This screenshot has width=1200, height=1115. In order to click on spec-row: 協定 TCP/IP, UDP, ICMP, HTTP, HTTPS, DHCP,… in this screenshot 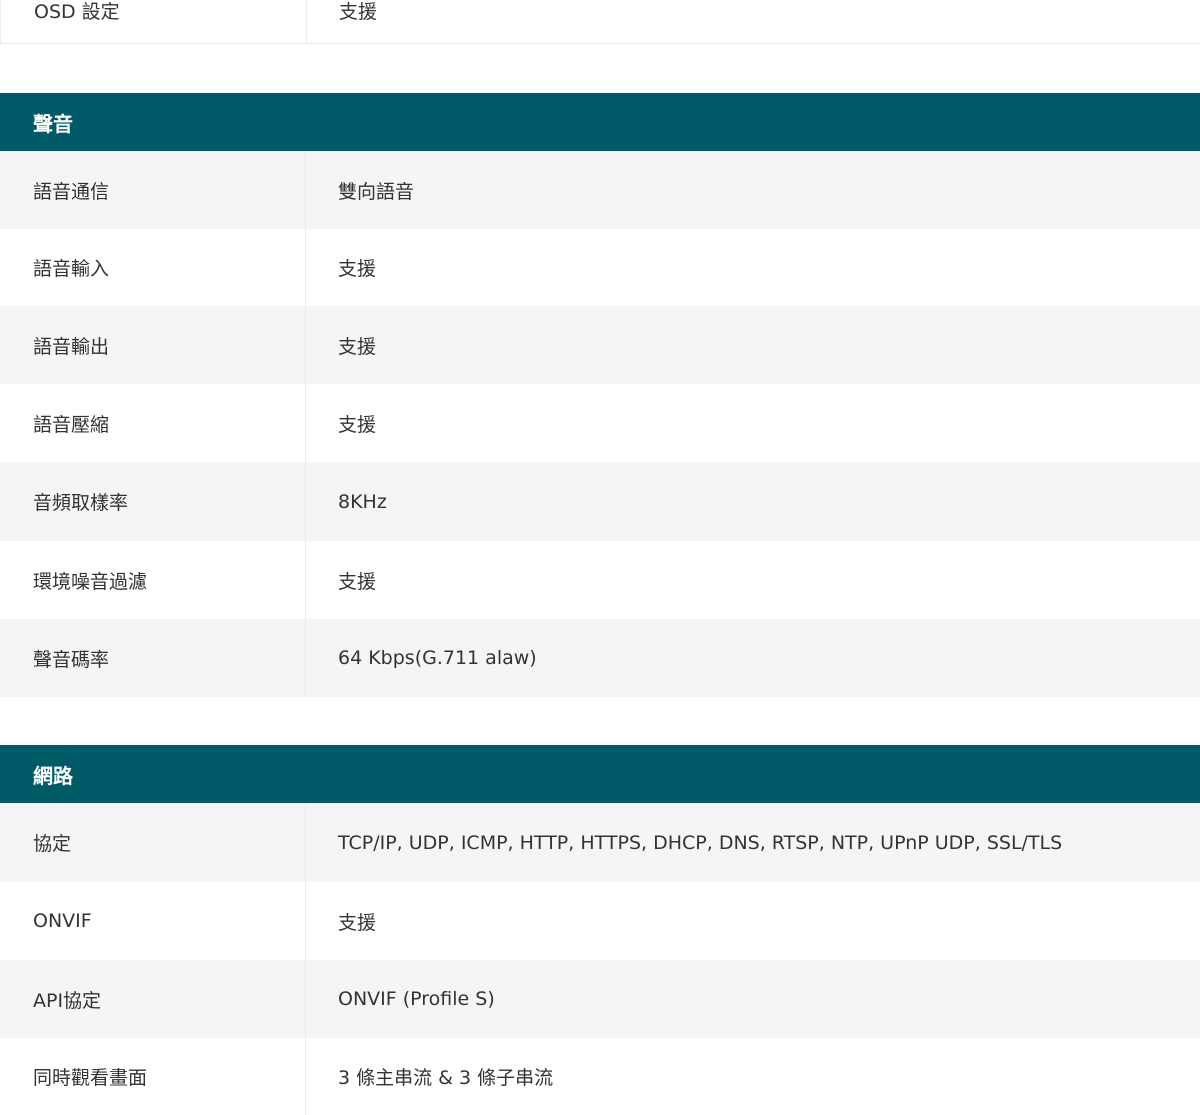, I will do `click(600, 842)`.